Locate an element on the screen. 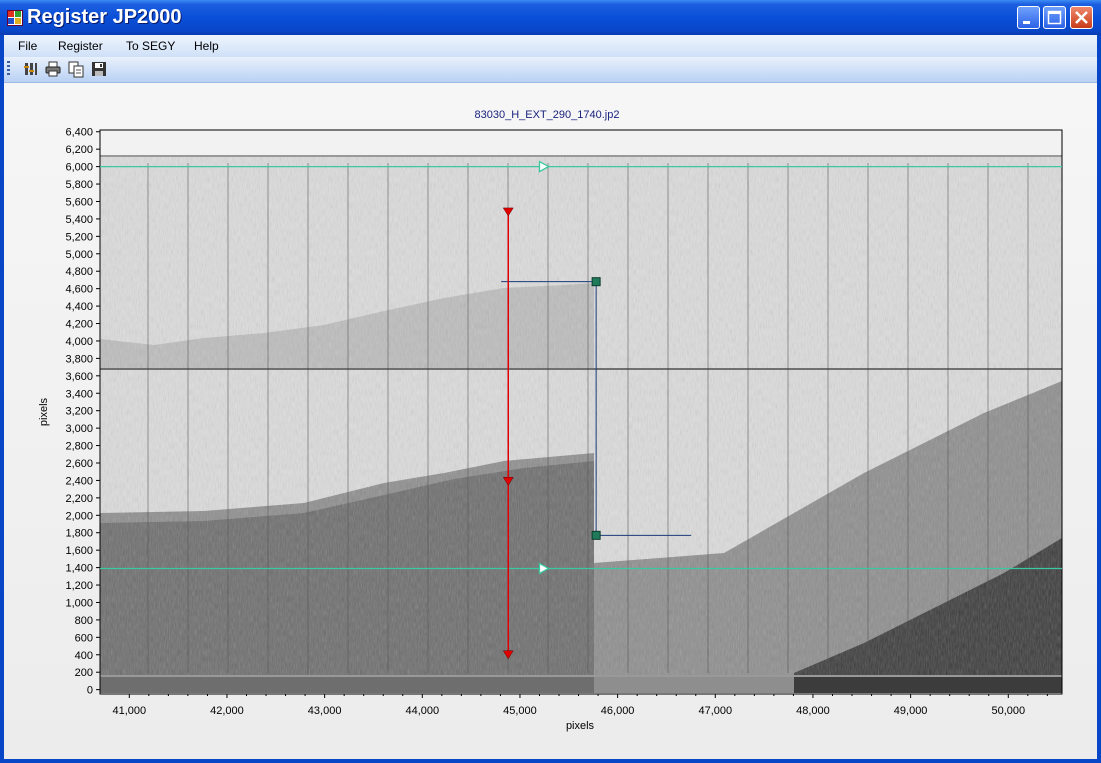 The width and height of the screenshot is (1101, 763). x-tick-label: 43,000 is located at coordinates (325, 711).